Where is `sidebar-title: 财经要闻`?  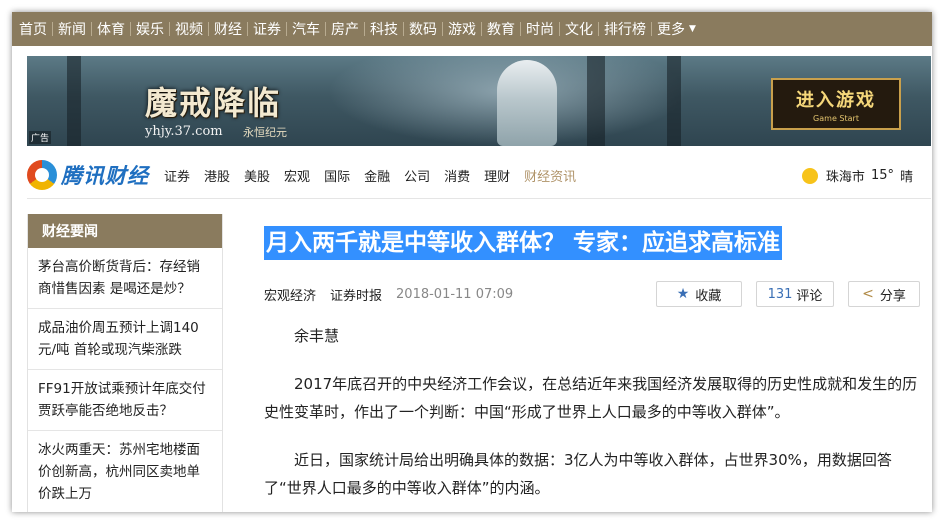 sidebar-title: 财经要闻 is located at coordinates (125, 231).